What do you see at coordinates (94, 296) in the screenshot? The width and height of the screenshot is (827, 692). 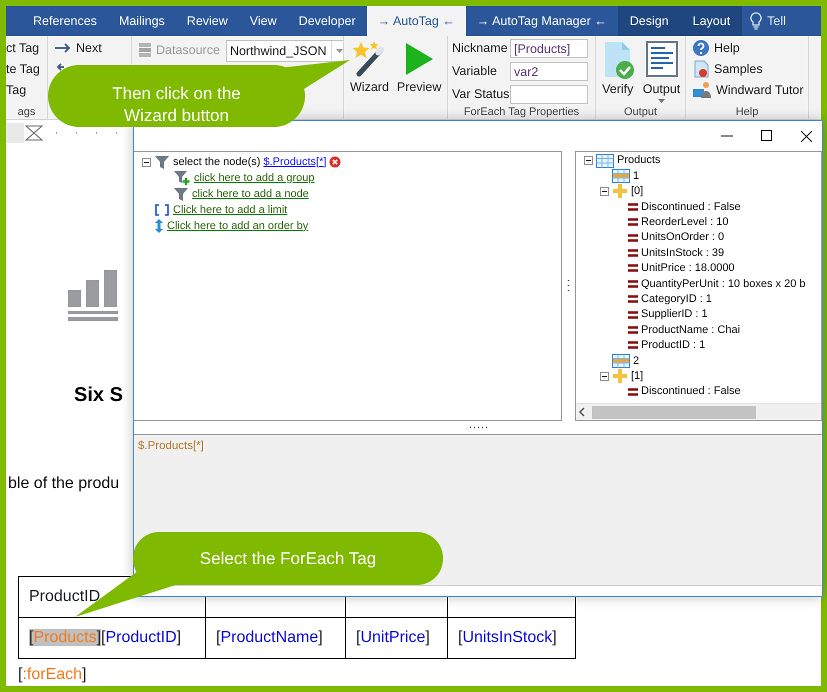 I see `chart-icon` at bounding box center [94, 296].